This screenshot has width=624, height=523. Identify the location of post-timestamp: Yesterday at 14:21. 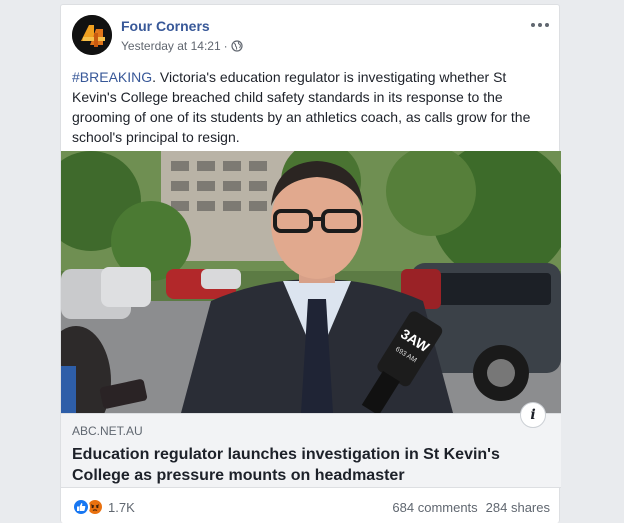
(171, 46).